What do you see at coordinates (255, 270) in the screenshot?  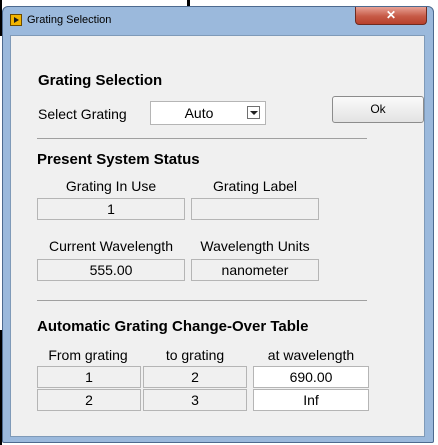 I see `wavelength-units-value: nanometer` at bounding box center [255, 270].